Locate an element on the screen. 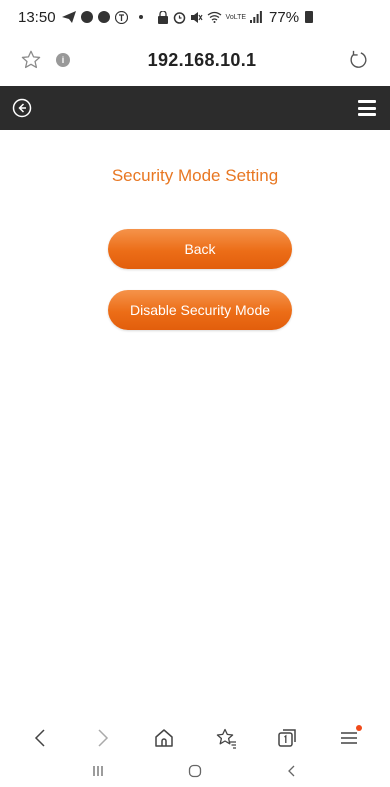 Image resolution: width=390 pixels, height=787 pixels. telegram-icon is located at coordinates (68, 17).